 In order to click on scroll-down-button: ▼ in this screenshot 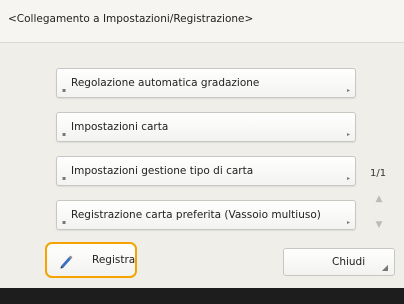, I will do `click(379, 225)`.